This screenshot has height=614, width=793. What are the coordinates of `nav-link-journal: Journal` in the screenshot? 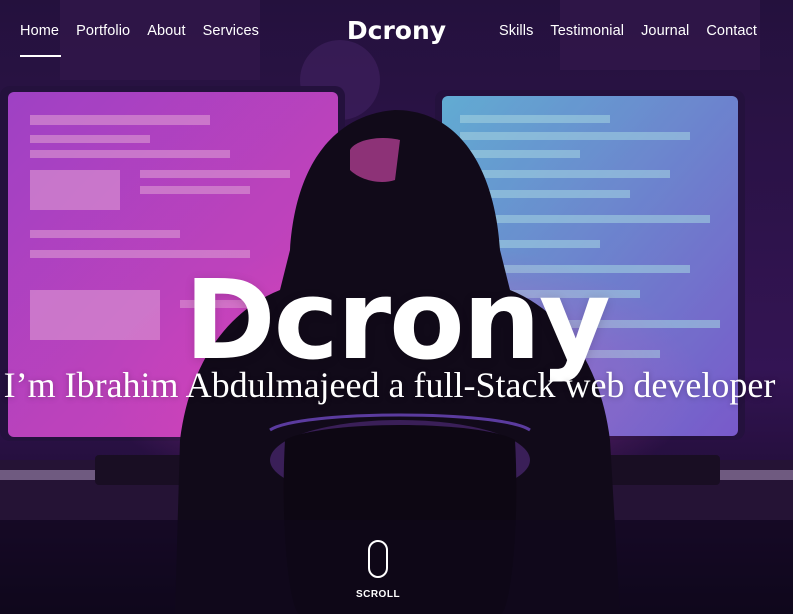 It's located at (665, 31).